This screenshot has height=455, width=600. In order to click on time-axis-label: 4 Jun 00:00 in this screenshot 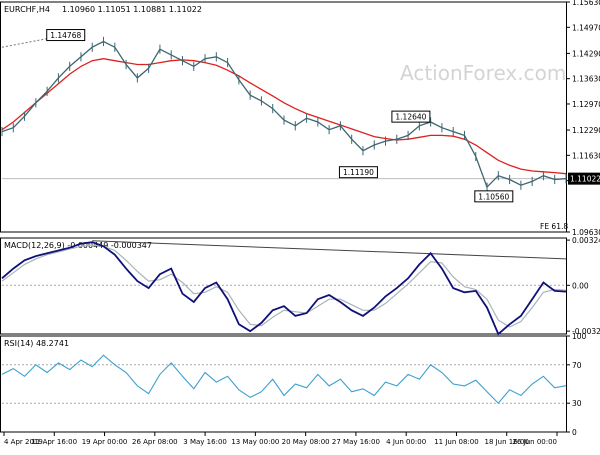, I will do `click(406, 442)`.